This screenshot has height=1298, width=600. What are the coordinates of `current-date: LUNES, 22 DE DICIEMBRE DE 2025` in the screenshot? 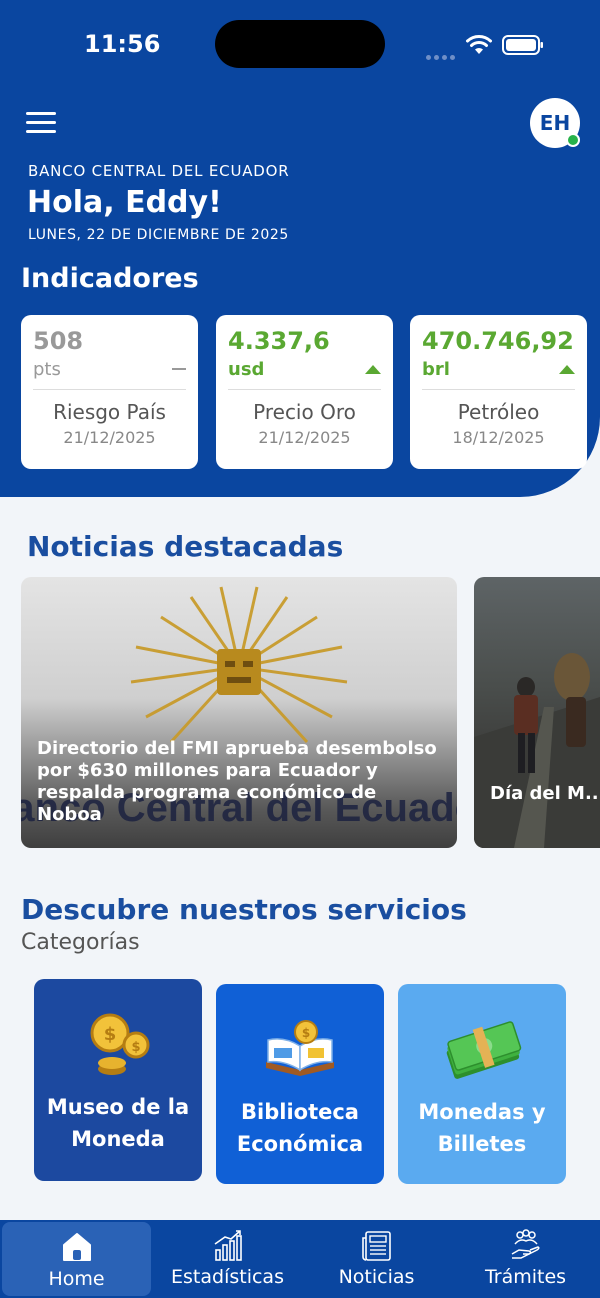 It's located at (158, 235).